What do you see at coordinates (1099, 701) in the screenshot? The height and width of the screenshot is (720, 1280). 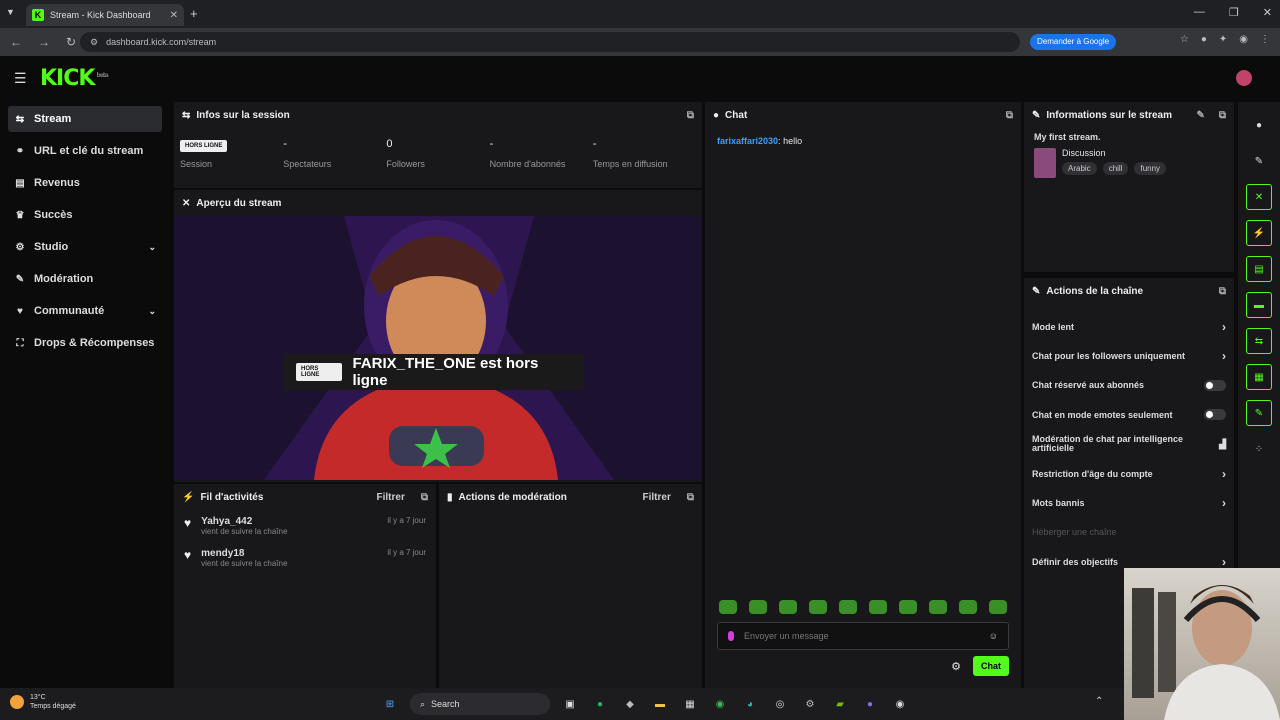 I see `system-tray-icon: ⌃` at bounding box center [1099, 701].